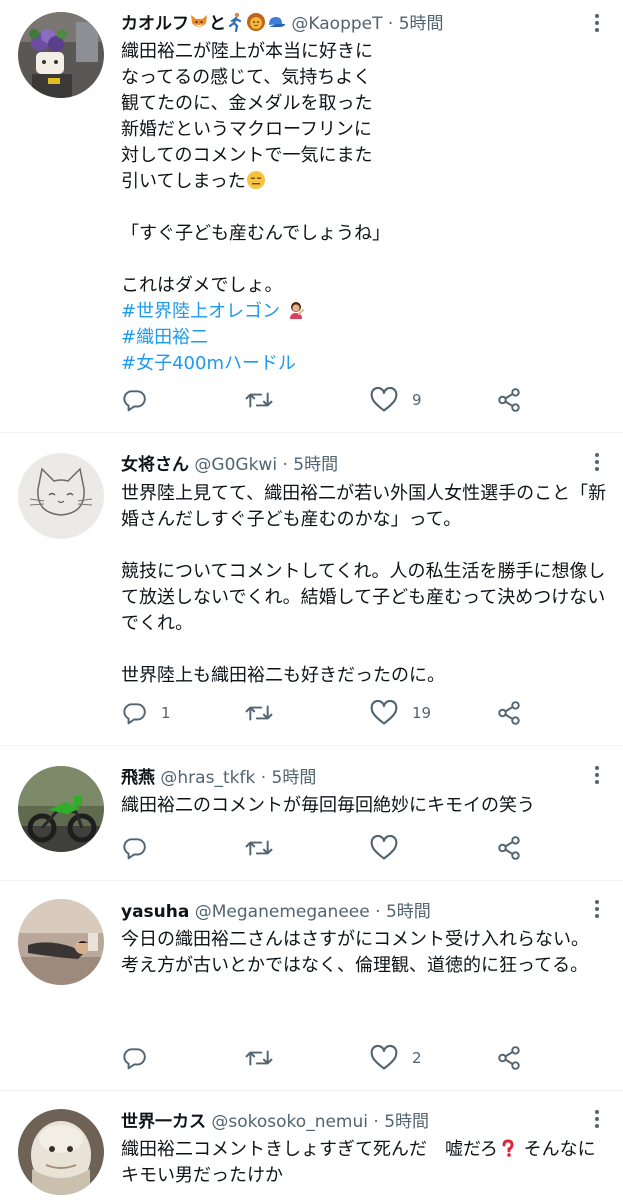  What do you see at coordinates (289, 1122) in the screenshot?
I see `user-handle: @sokosoko_nemui` at bounding box center [289, 1122].